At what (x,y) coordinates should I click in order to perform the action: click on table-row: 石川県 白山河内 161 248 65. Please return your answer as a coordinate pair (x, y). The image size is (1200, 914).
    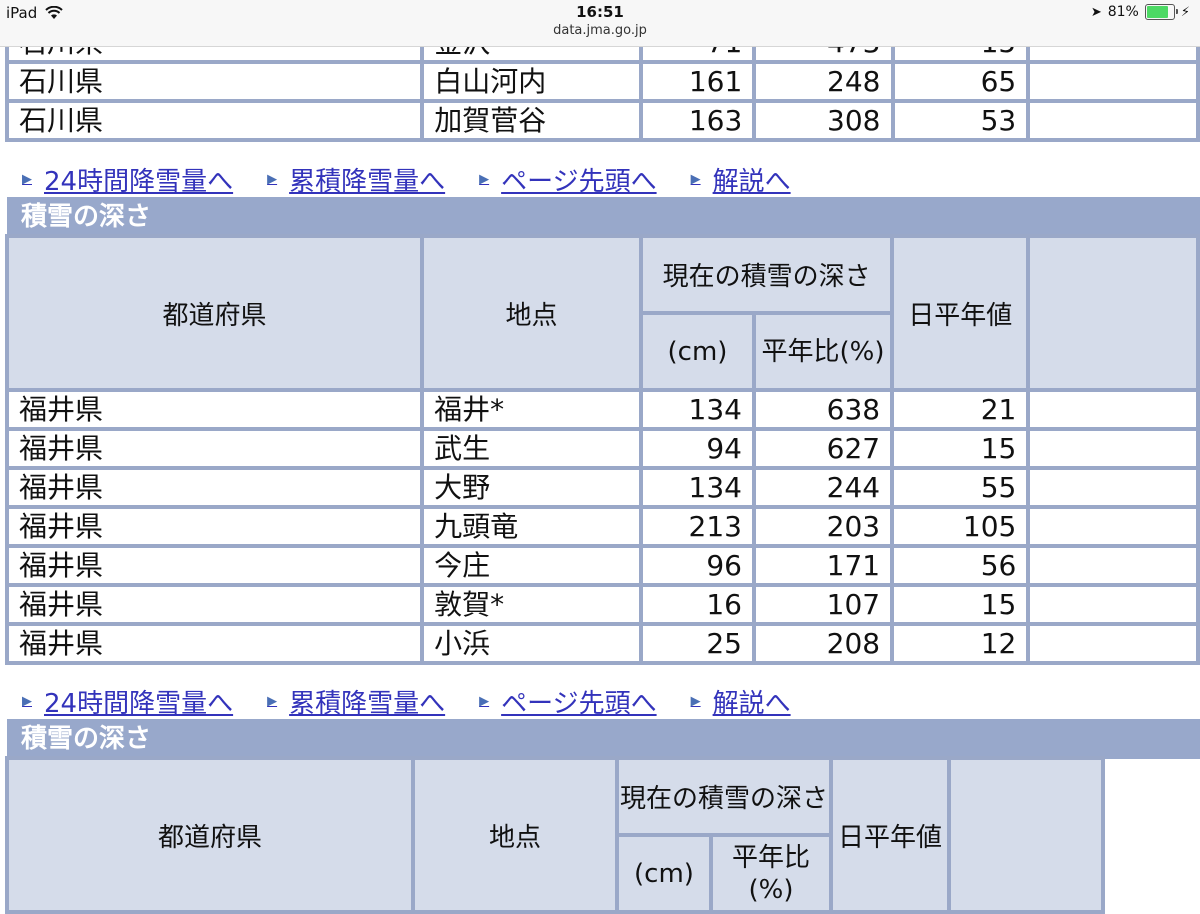
    Looking at the image, I should click on (602, 81).